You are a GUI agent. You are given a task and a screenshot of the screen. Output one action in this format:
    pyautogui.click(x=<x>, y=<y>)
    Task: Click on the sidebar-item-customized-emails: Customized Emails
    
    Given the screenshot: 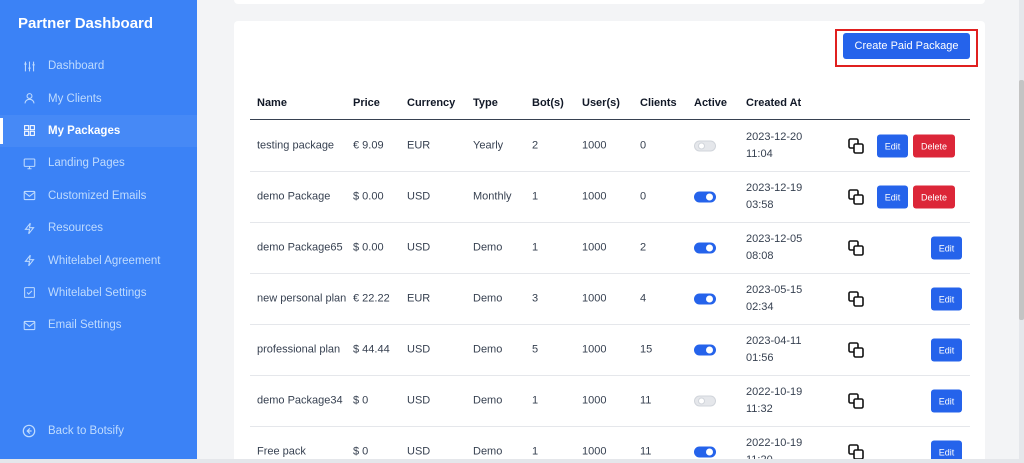 What is the action you would take?
    pyautogui.click(x=98, y=196)
    